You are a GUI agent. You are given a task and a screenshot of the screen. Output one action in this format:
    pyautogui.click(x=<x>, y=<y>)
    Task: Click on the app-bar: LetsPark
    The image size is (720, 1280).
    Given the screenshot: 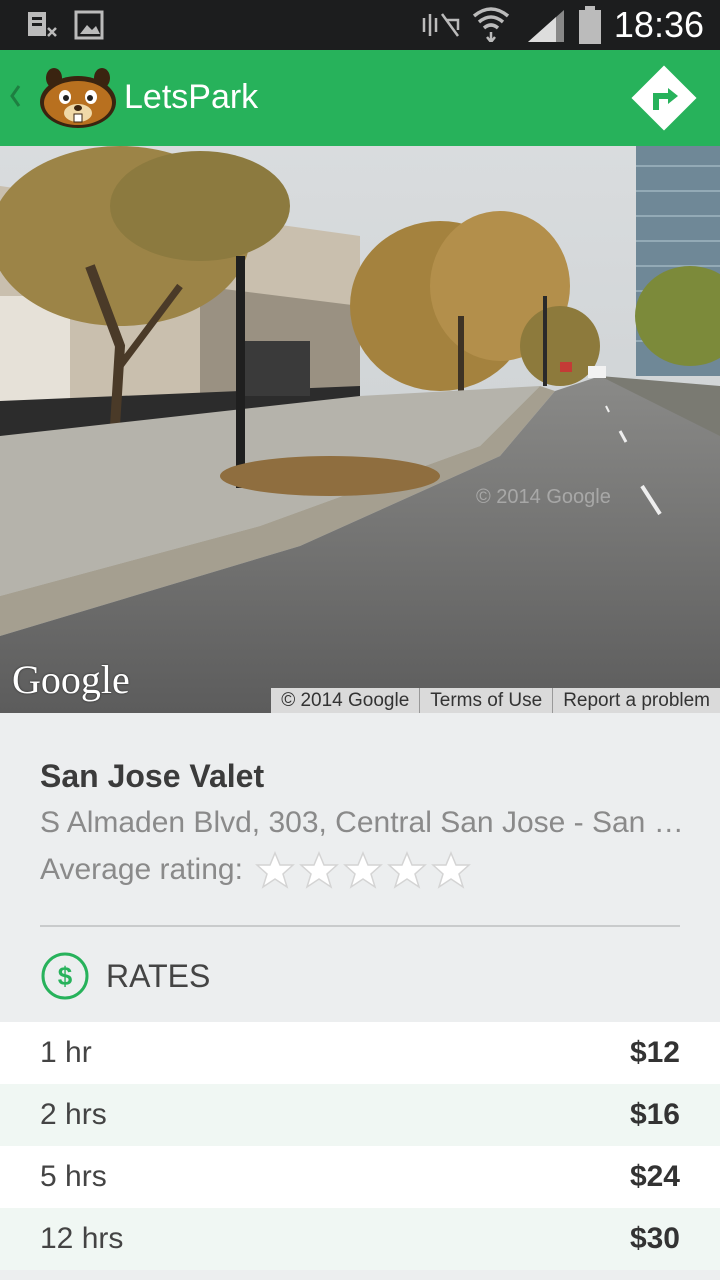 What is the action you would take?
    pyautogui.click(x=360, y=98)
    